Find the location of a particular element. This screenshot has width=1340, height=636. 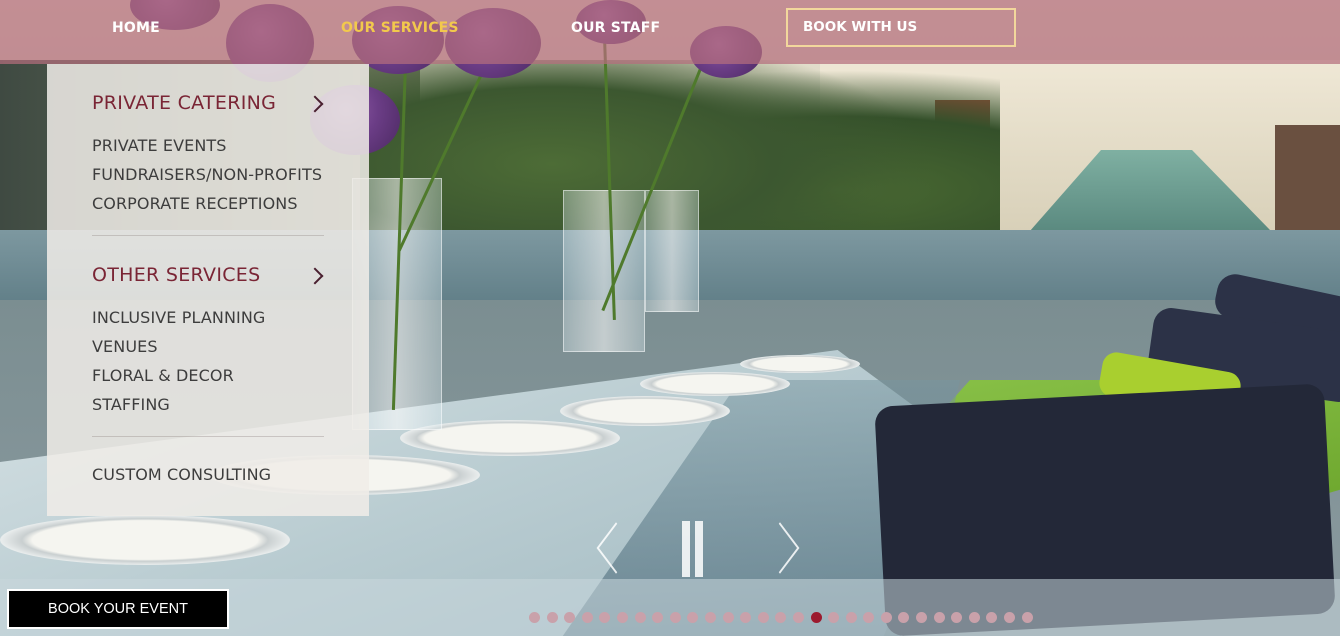

book-your-event-button: BOOK YOUR EVENT is located at coordinates (118, 609).